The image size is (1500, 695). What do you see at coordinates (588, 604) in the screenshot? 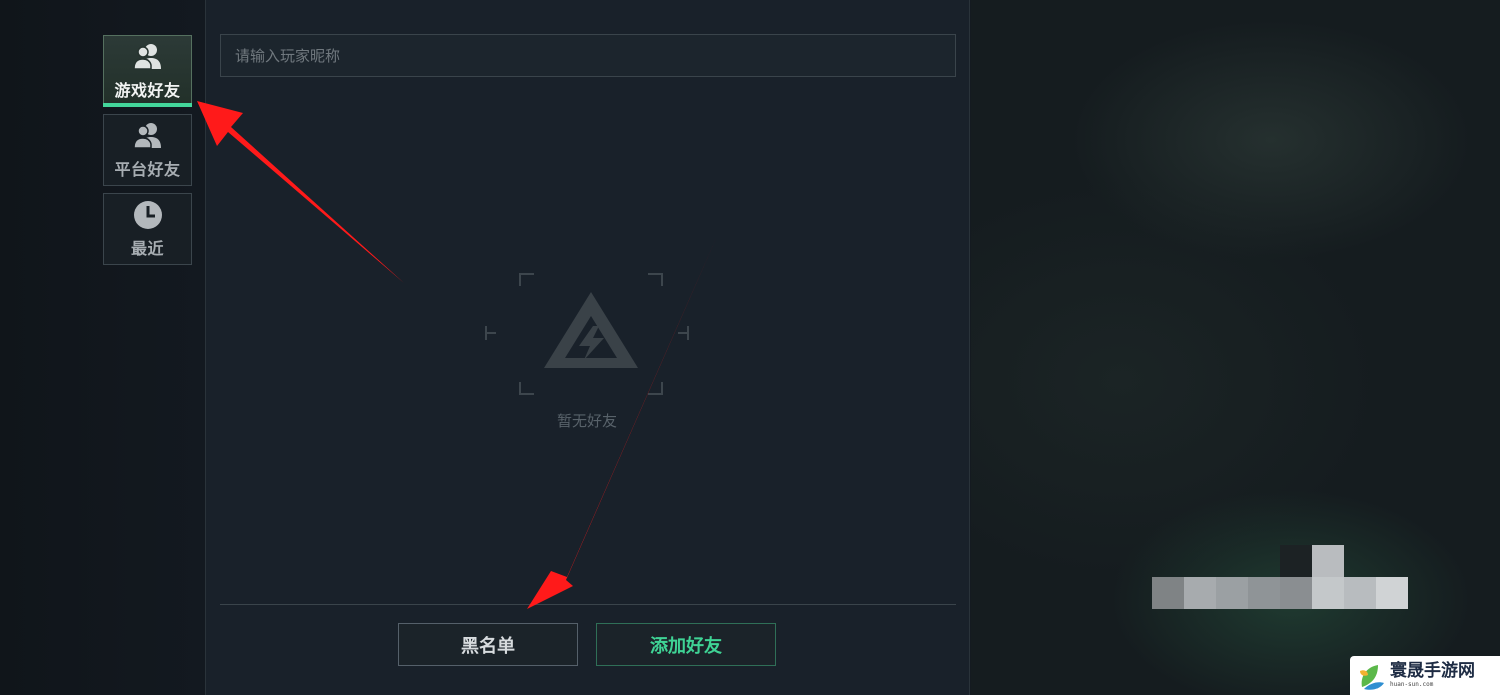
I see `footer-divider` at bounding box center [588, 604].